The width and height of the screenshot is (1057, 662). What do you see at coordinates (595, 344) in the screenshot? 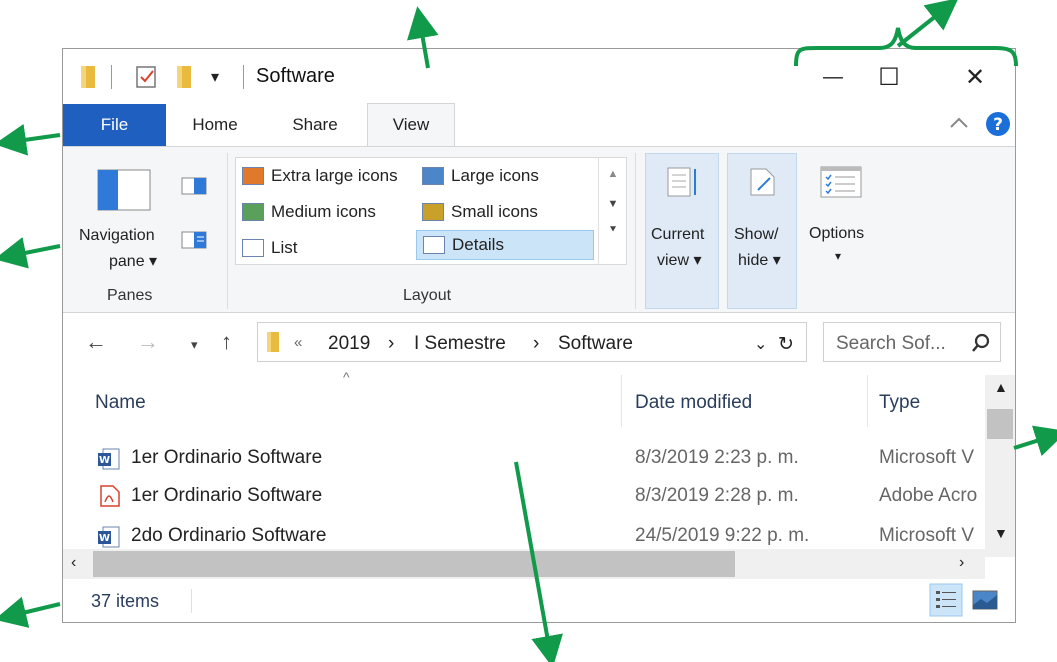
I see `breadcrumb-software: Software` at bounding box center [595, 344].